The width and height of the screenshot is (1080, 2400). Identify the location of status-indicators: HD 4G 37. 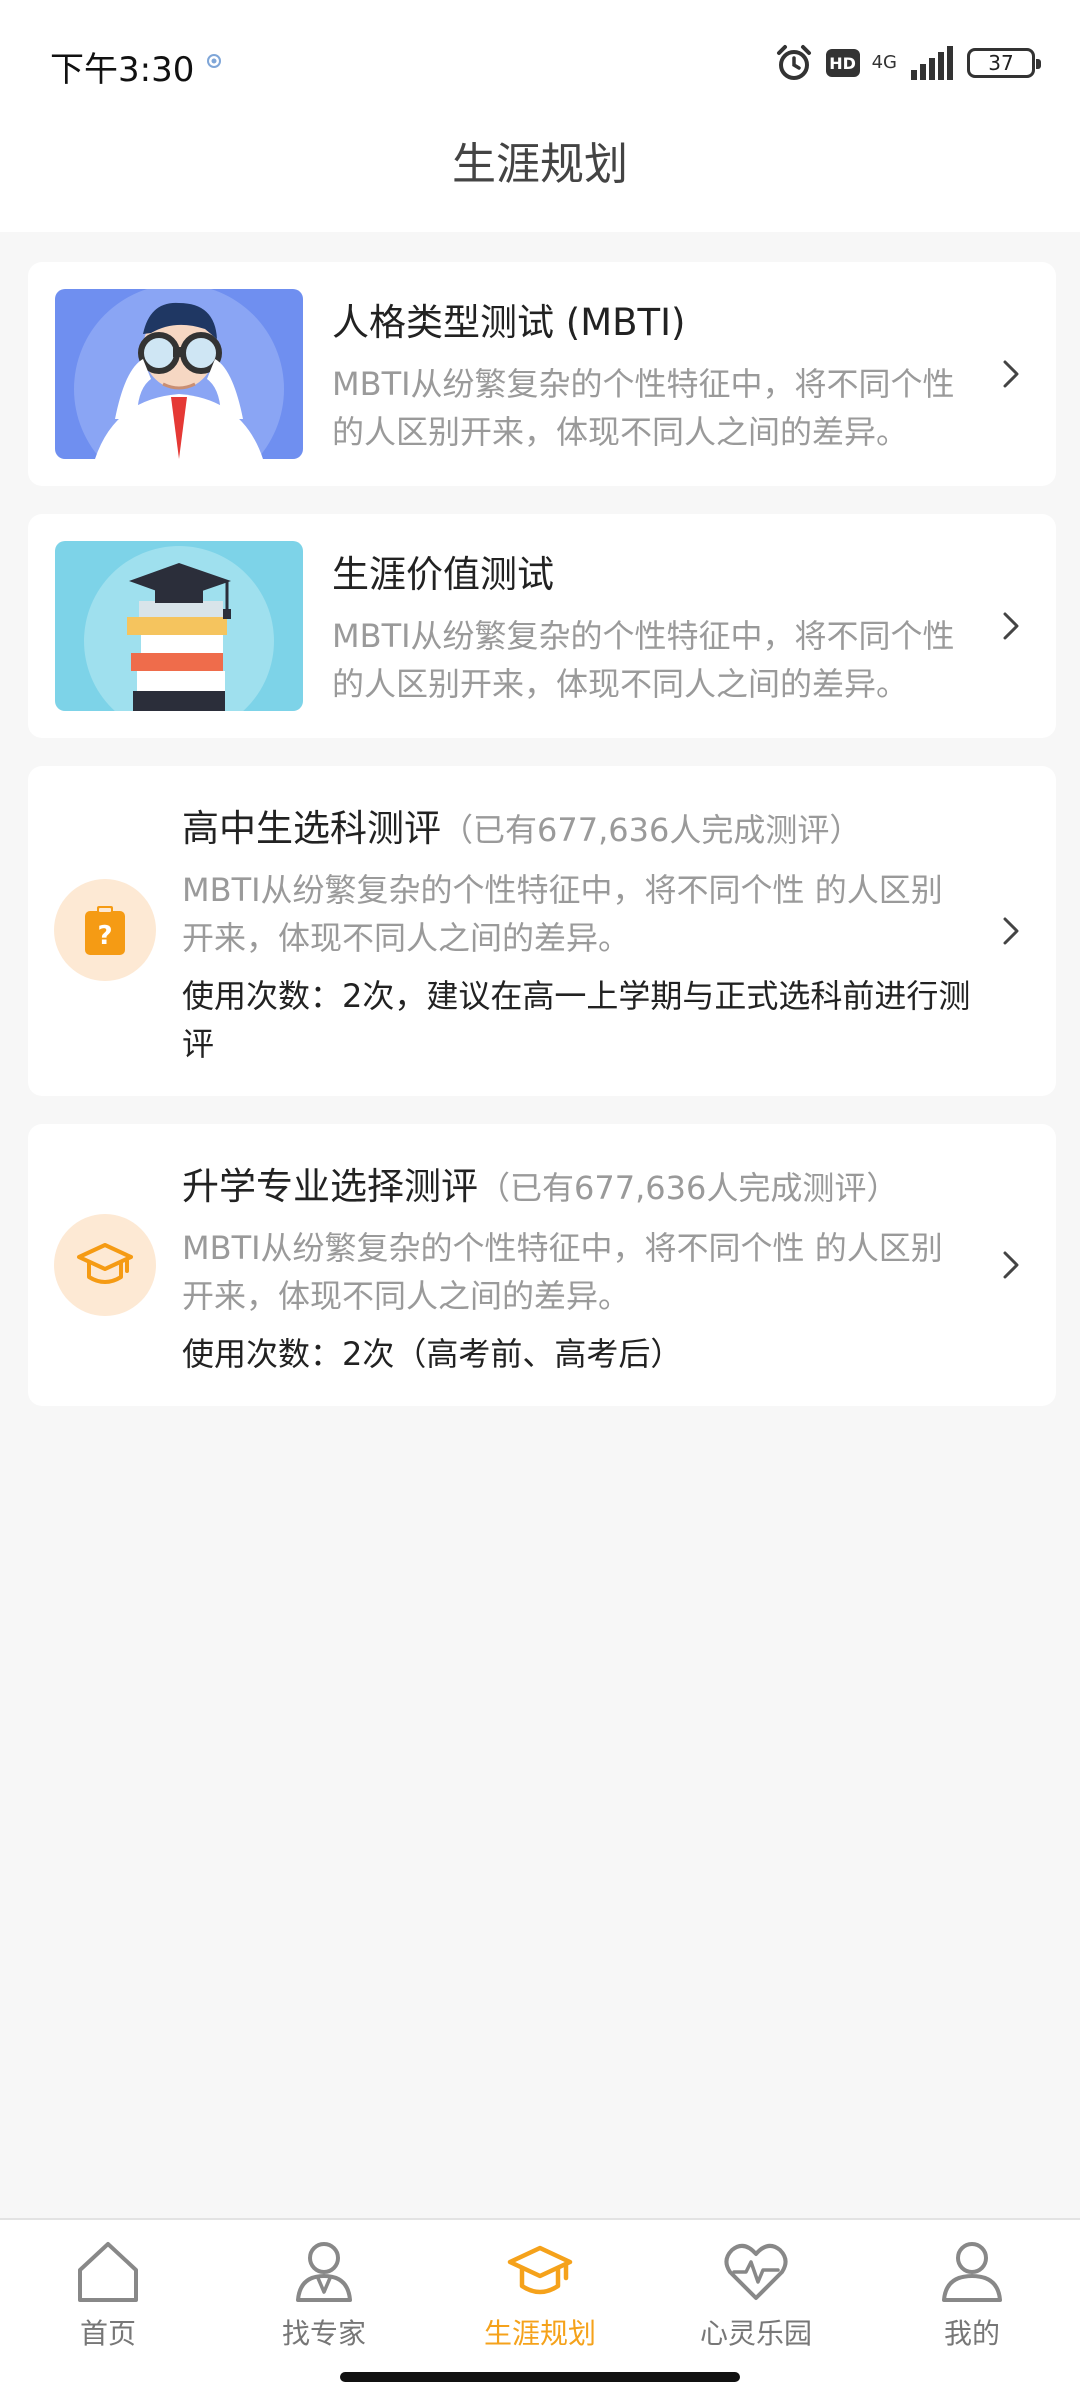
(907, 63).